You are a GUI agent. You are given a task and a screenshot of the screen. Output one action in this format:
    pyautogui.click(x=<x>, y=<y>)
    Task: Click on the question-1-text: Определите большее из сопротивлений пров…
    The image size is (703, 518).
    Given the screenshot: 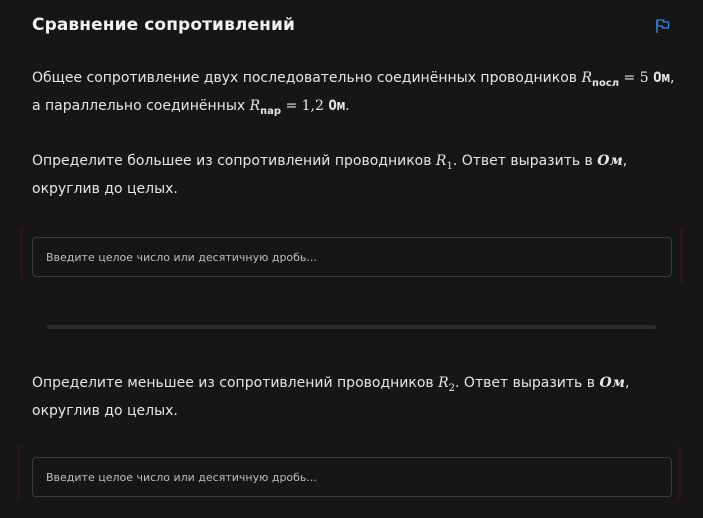 What is the action you would take?
    pyautogui.click(x=354, y=175)
    